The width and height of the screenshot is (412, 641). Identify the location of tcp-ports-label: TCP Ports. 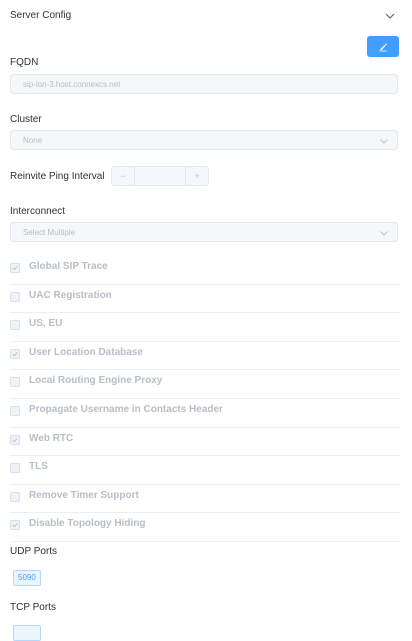
(33, 607).